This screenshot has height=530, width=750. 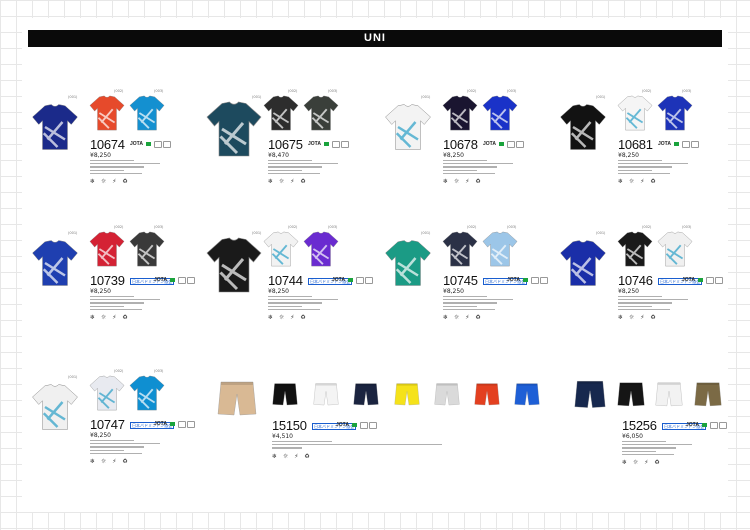 I want to click on product-price: ¥8,470, so click(x=278, y=155).